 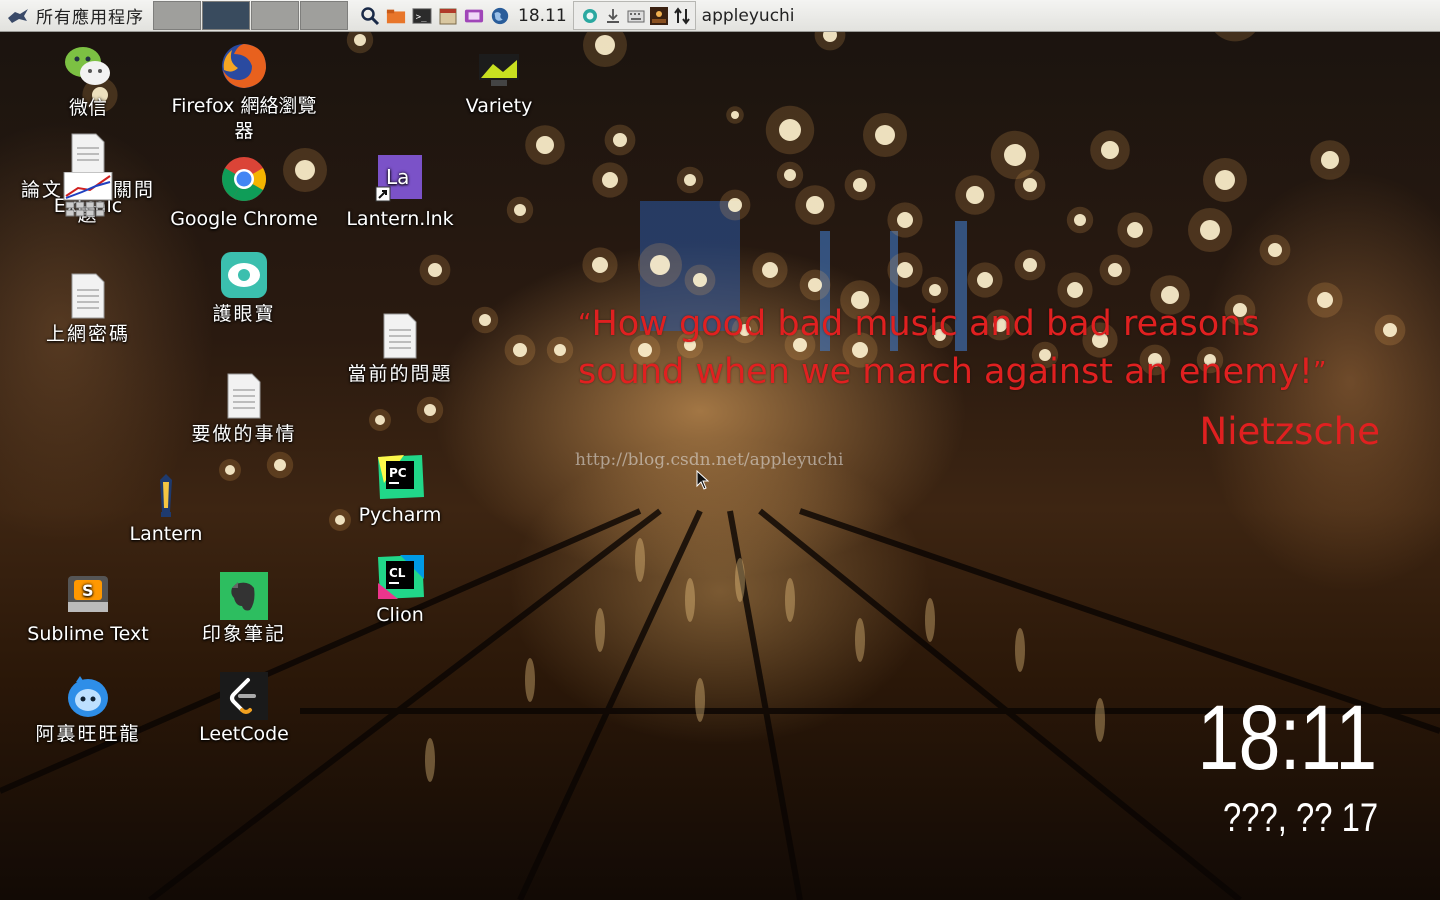 I want to click on panel-username: appleyuchi, so click(x=748, y=16).